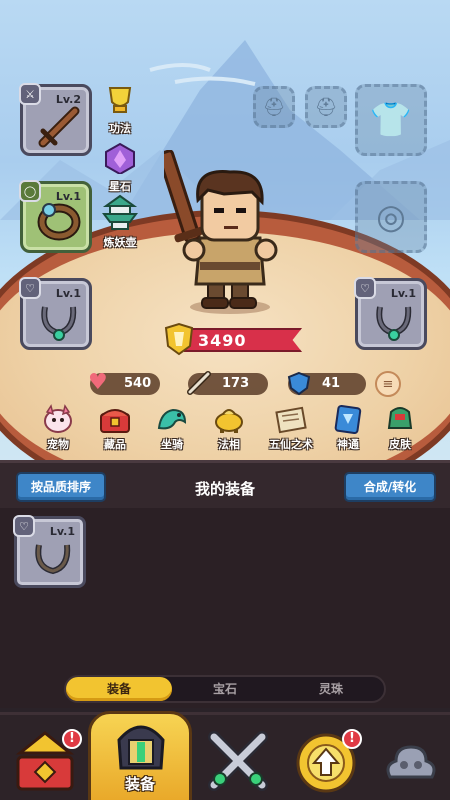 The height and width of the screenshot is (800, 450). Describe the element at coordinates (229, 444) in the screenshot. I see `func-label: 法相` at that location.